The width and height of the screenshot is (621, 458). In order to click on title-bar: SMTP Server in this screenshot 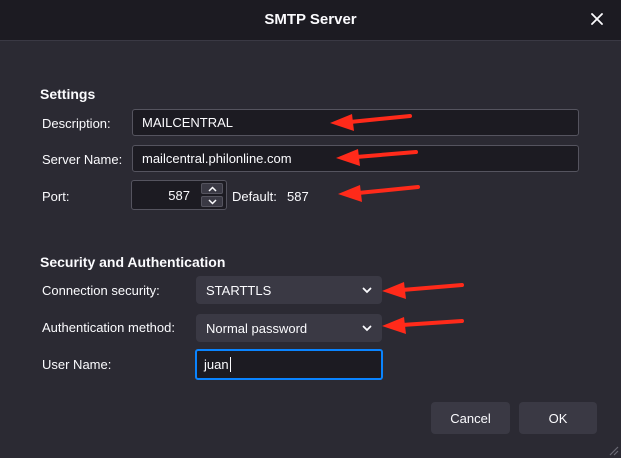, I will do `click(310, 20)`.